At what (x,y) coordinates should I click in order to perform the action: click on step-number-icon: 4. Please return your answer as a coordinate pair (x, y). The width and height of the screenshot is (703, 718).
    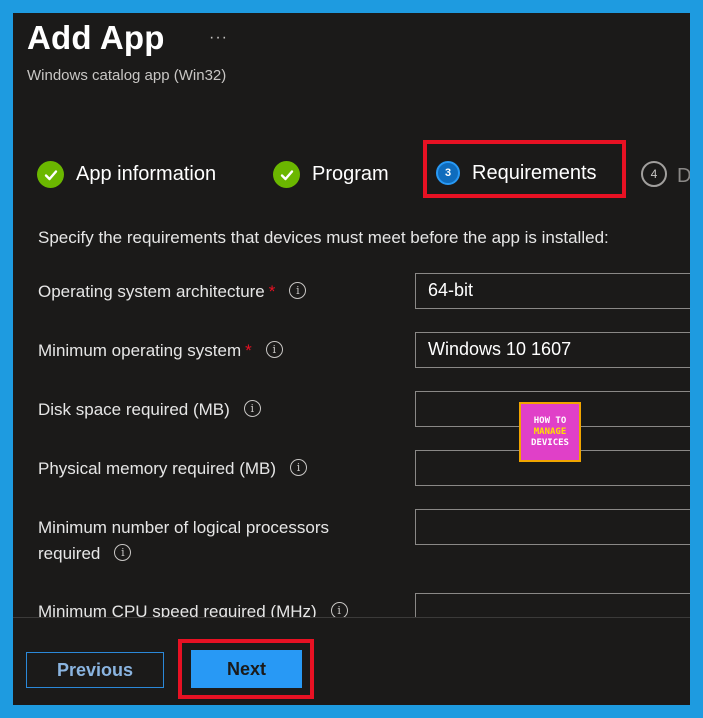
    Looking at the image, I should click on (654, 174).